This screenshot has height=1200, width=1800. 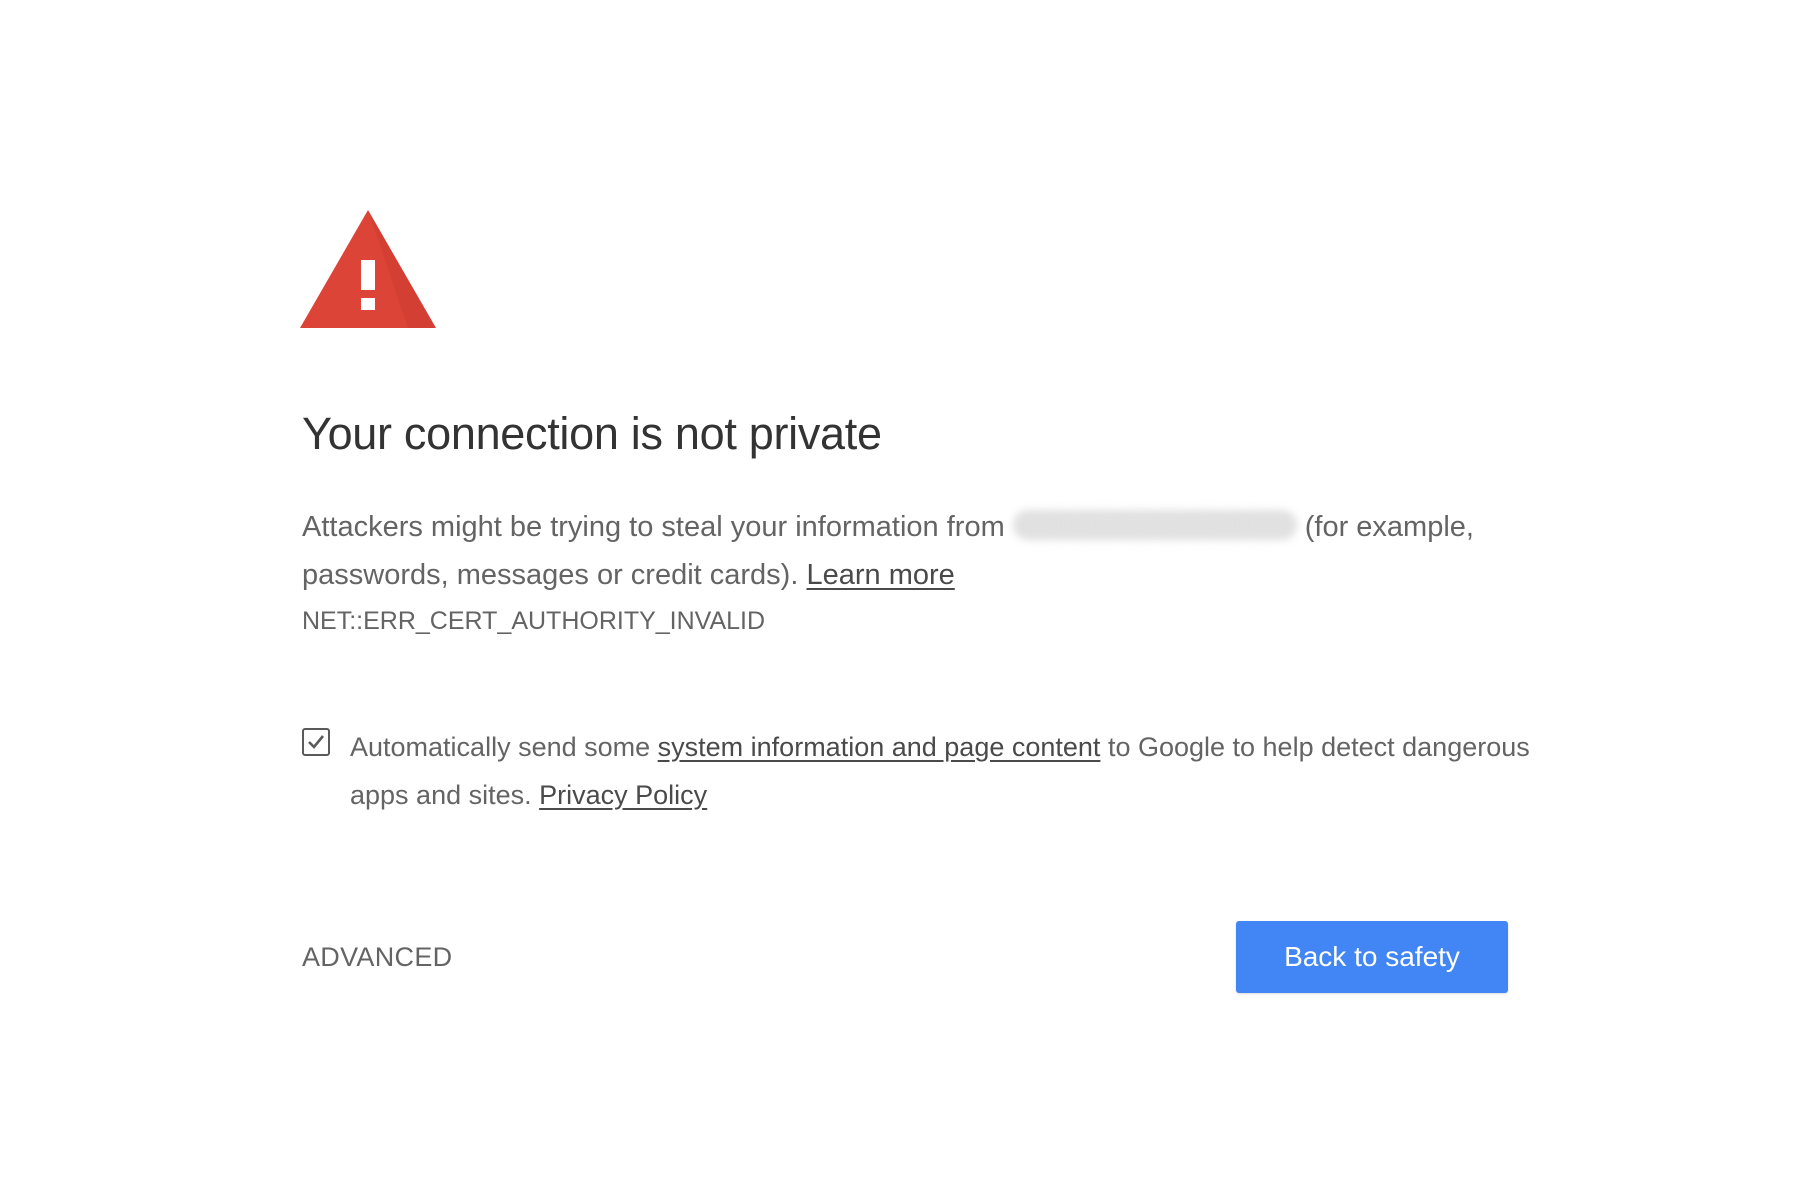 I want to click on page-title: Your connection is not private, so click(x=592, y=433).